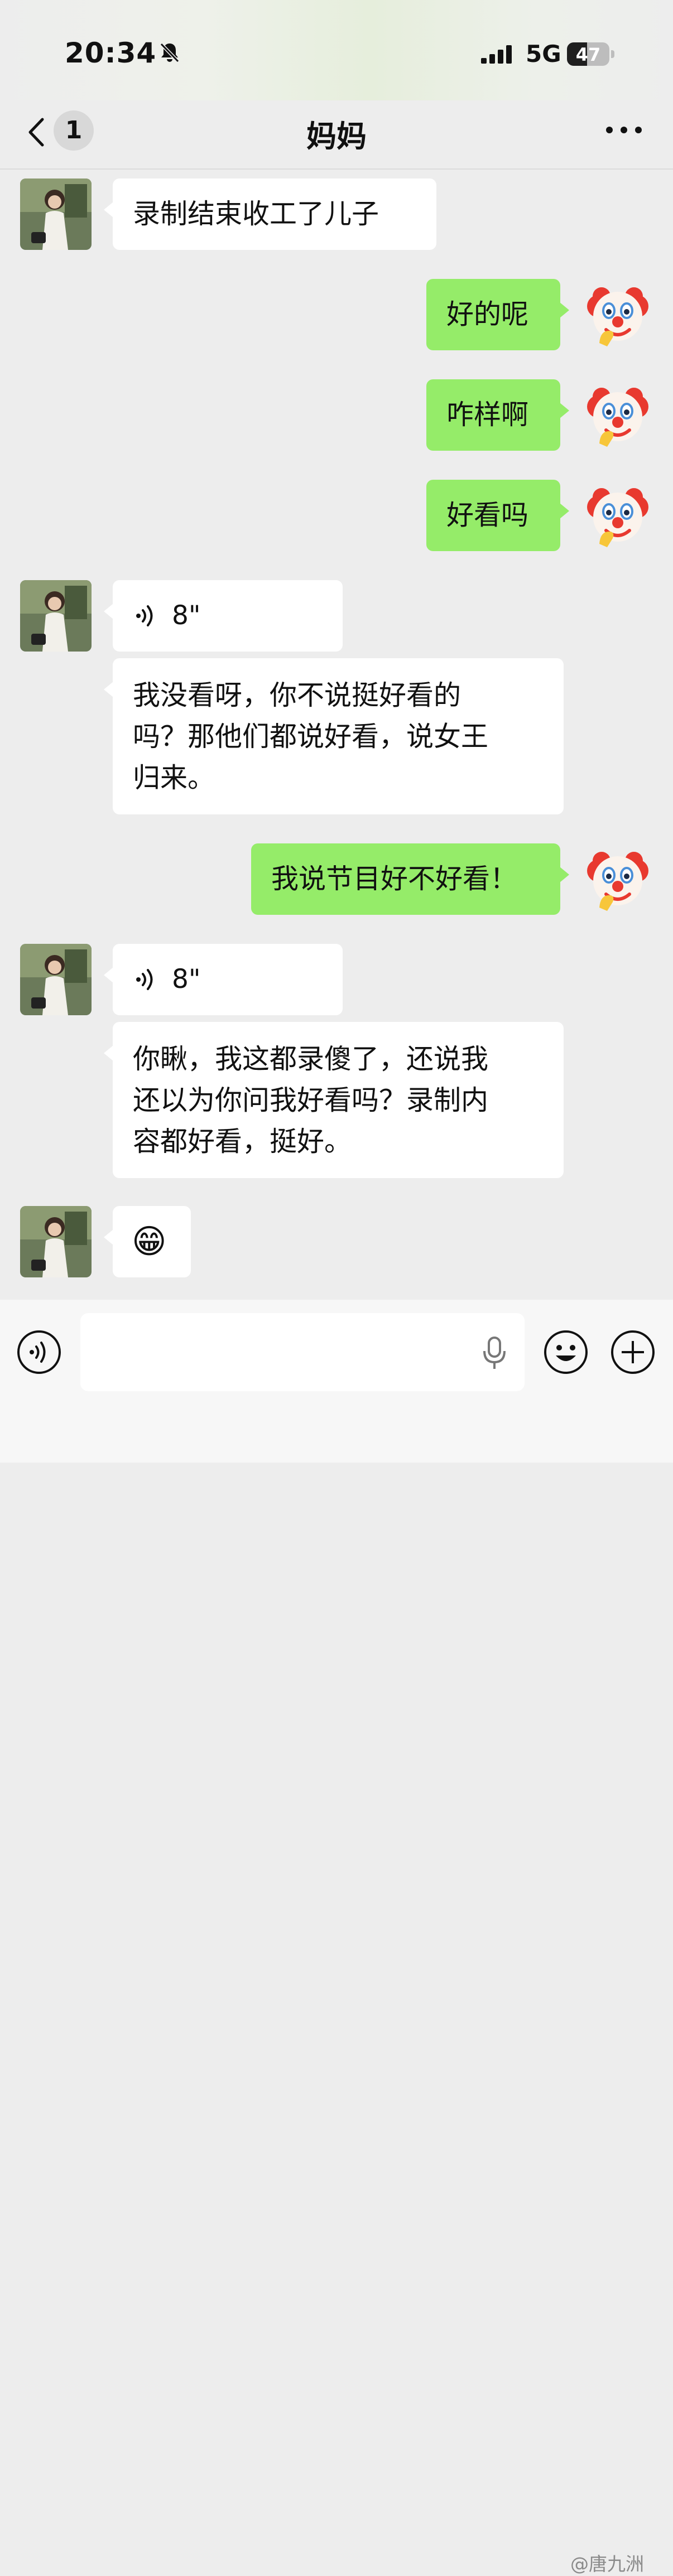  Describe the element at coordinates (496, 54) in the screenshot. I see `signal-icon` at that location.